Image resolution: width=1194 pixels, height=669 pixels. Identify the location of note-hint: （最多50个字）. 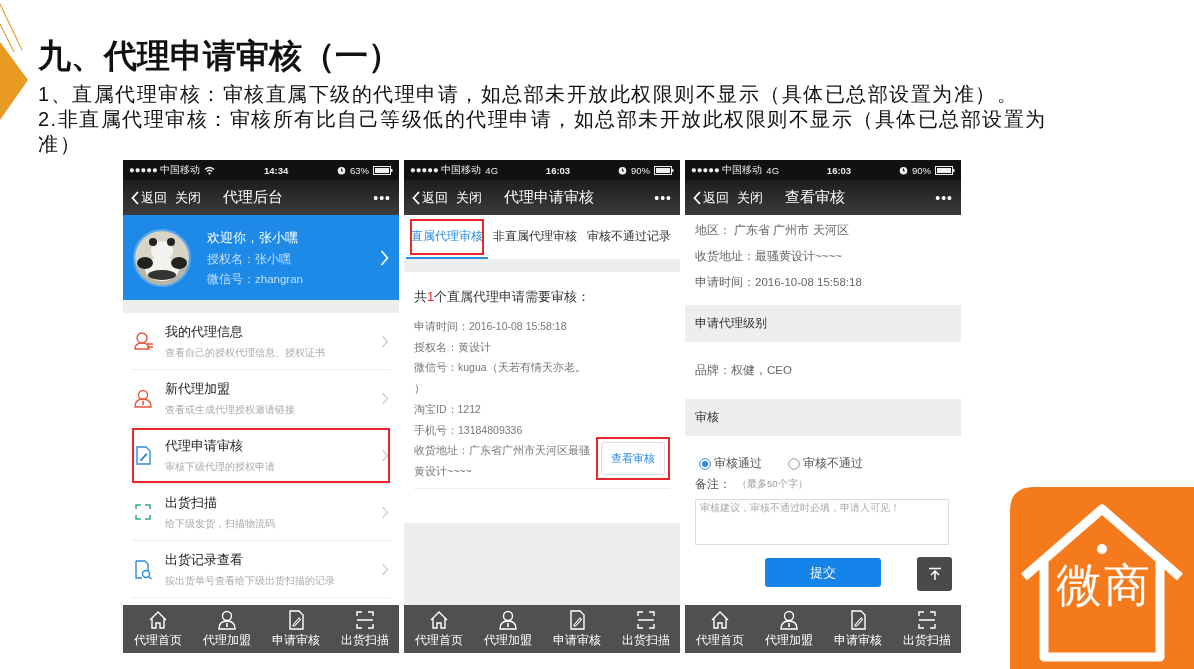
(772, 484).